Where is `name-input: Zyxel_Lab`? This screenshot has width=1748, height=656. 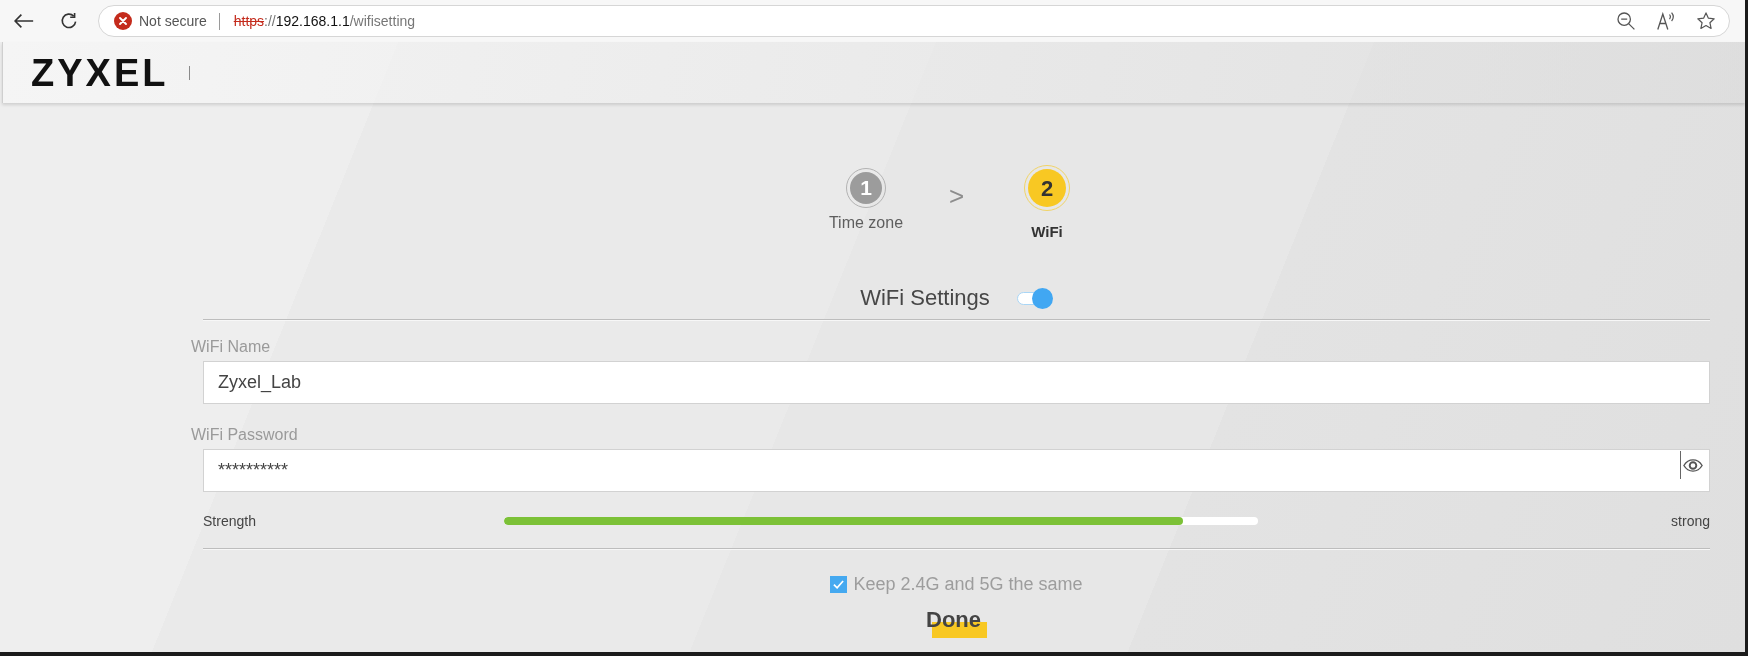 name-input: Zyxel_Lab is located at coordinates (956, 382).